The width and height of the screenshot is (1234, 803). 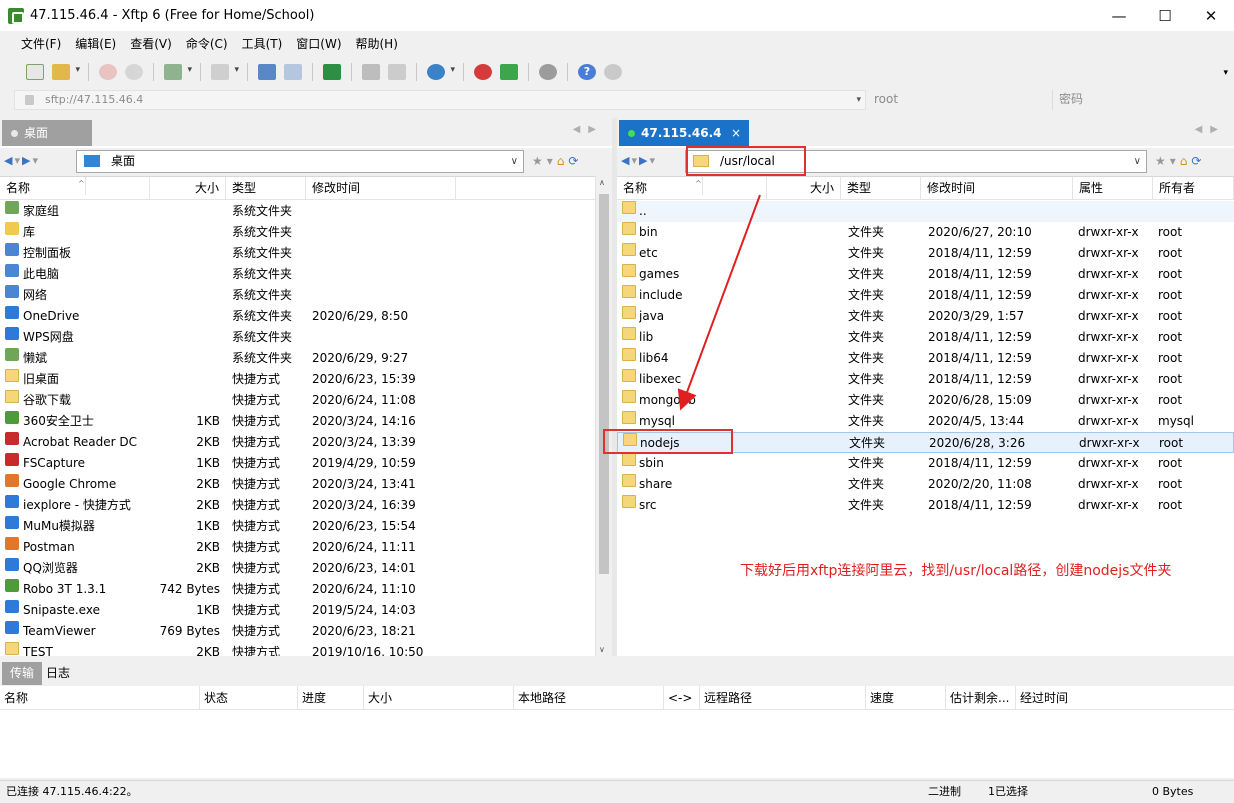 I want to click on upload-left-icon, so click(x=267, y=72).